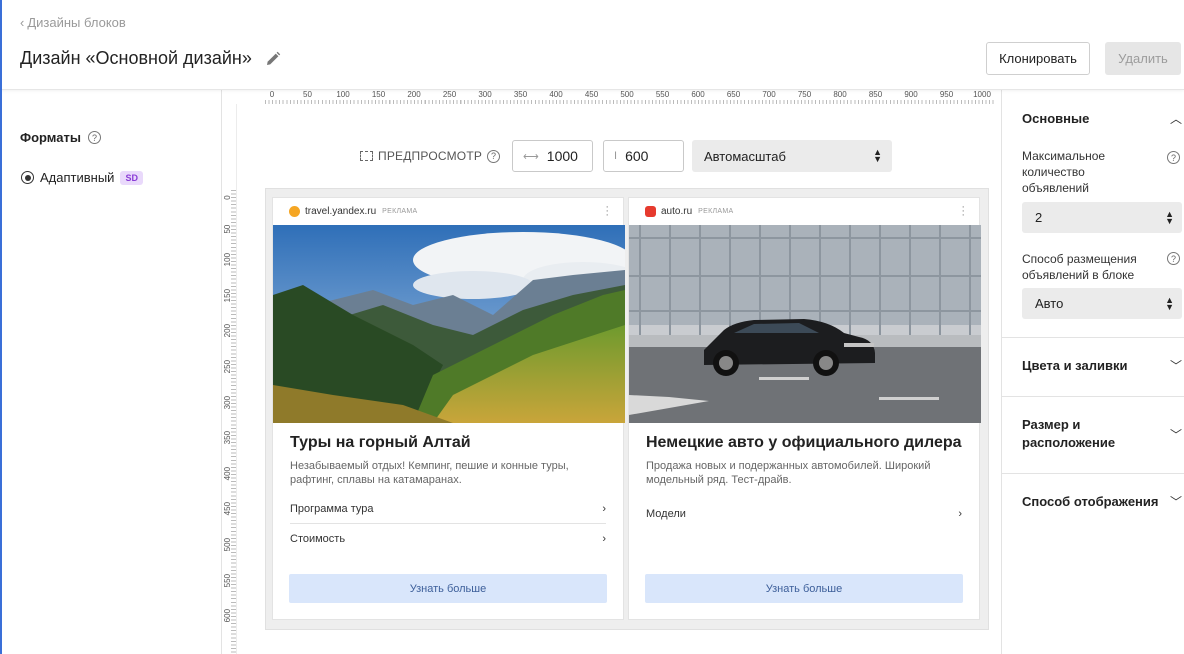 The height and width of the screenshot is (654, 1184). I want to click on ad-title: Немецкие авто у официального дилера, so click(804, 443).